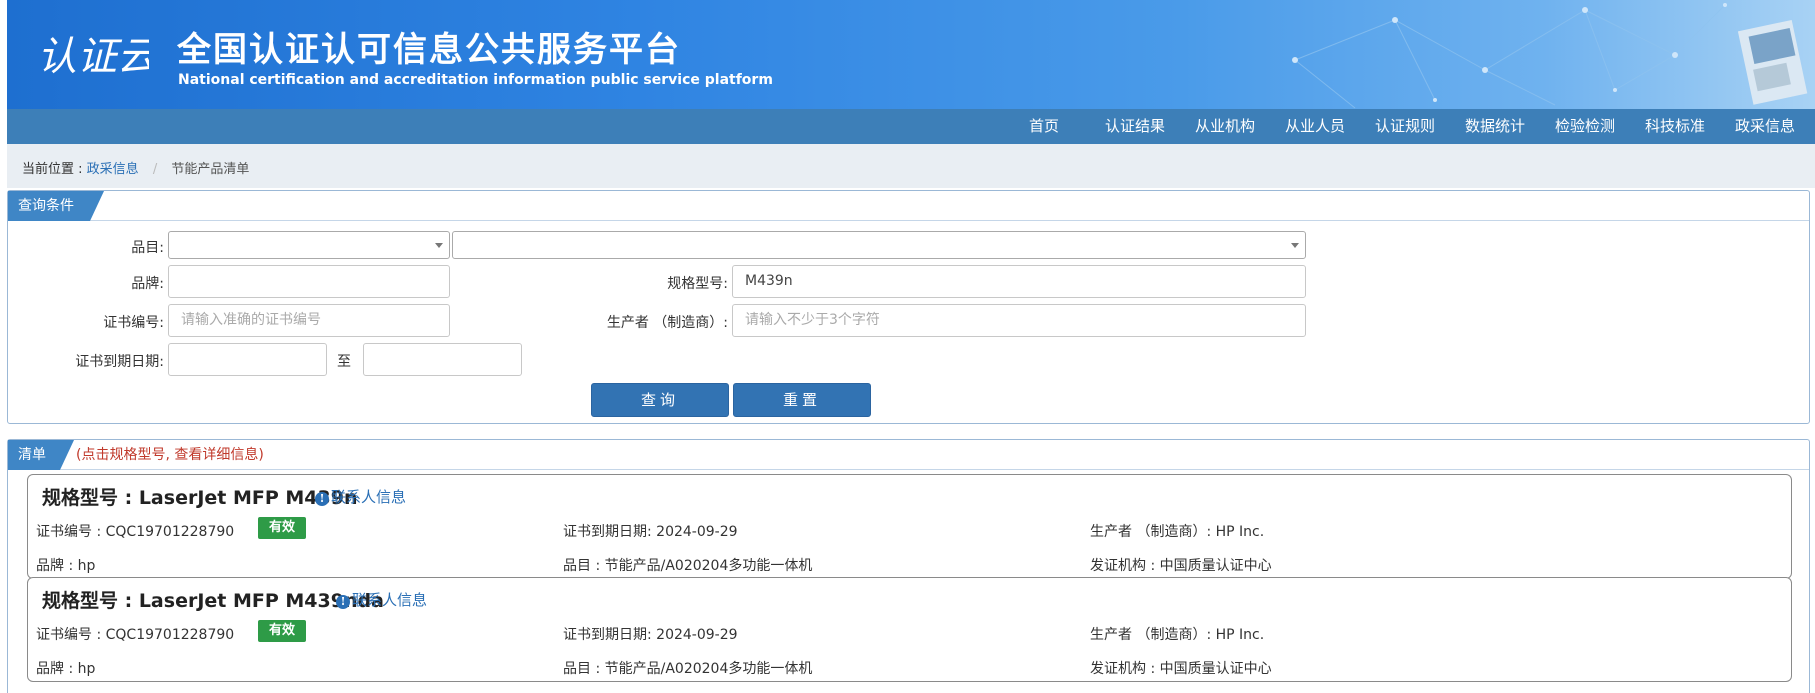 The width and height of the screenshot is (1815, 693). Describe the element at coordinates (1675, 126) in the screenshot. I see `nav-item-standards: 科技标准` at that location.